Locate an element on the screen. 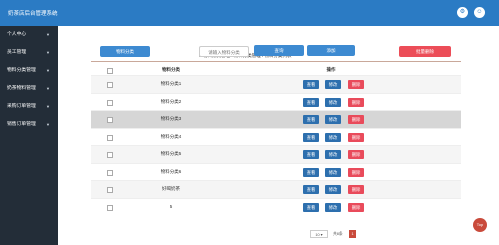  user-icon: ☺ is located at coordinates (479, 12).